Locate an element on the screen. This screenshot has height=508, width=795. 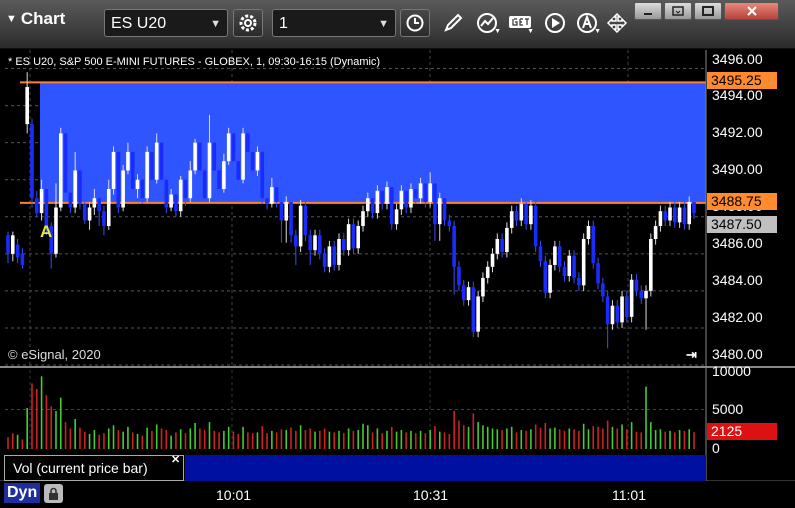
last-price-tag: 3487.50 is located at coordinates (742, 224).